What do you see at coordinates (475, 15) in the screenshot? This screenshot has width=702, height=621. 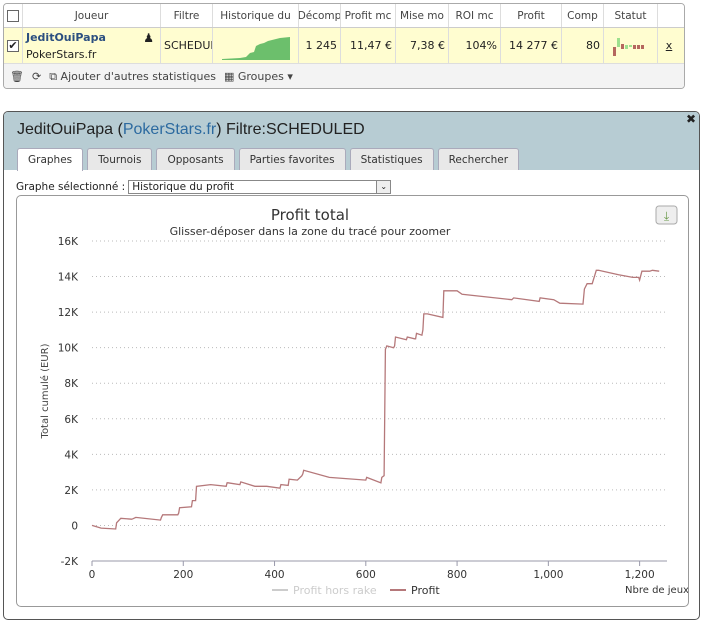 I see `col-roi-moyen: ROI mc` at bounding box center [475, 15].